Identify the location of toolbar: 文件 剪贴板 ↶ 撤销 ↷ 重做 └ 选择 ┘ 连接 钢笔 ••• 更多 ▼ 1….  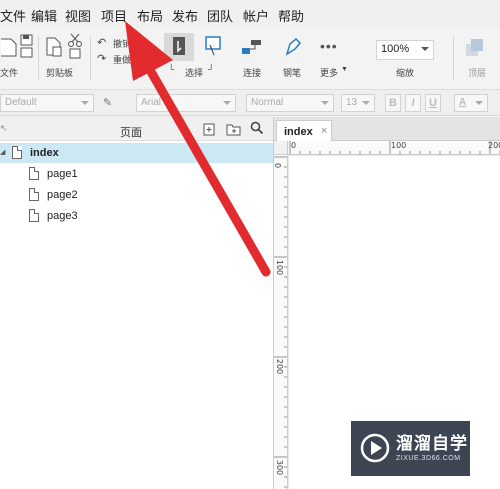
(250, 59).